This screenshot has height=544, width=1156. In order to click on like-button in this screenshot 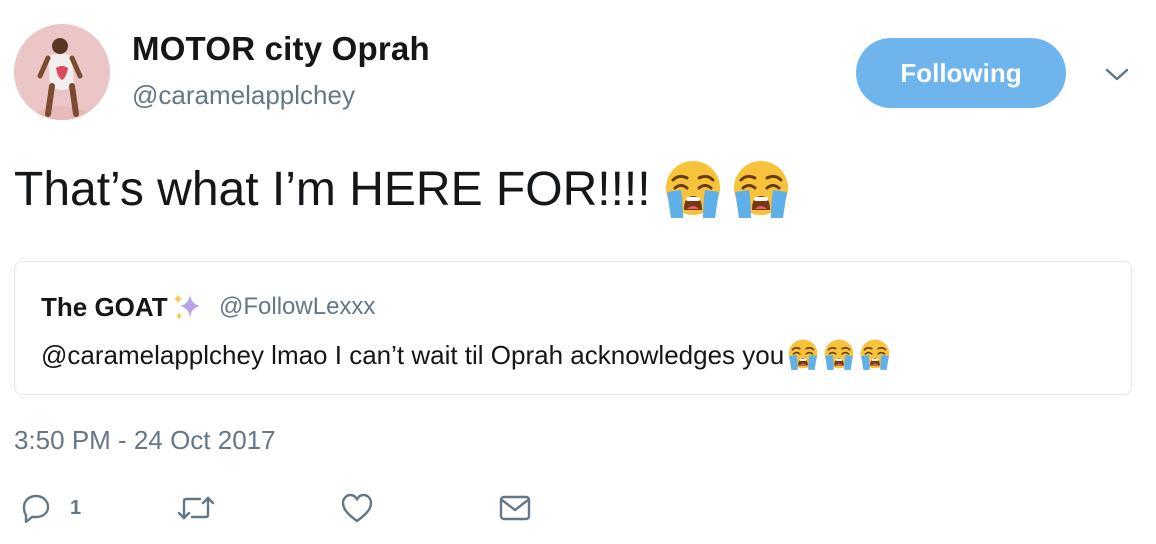, I will do `click(357, 508)`.